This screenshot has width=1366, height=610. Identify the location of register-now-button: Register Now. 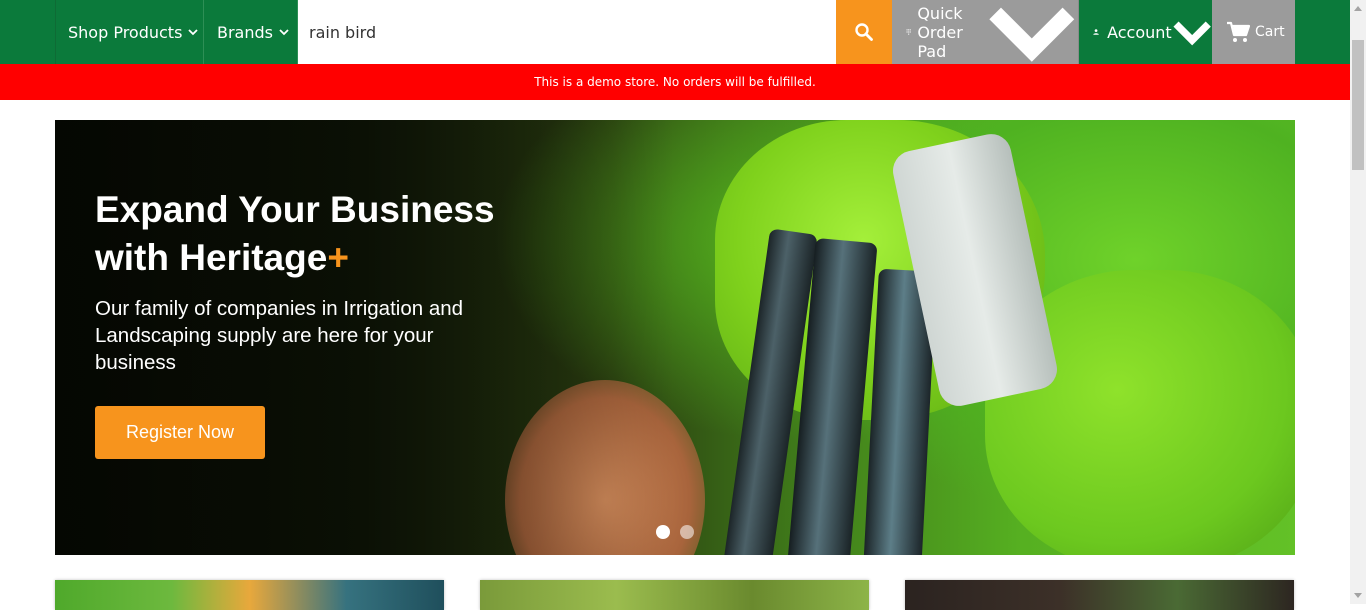
(180, 432).